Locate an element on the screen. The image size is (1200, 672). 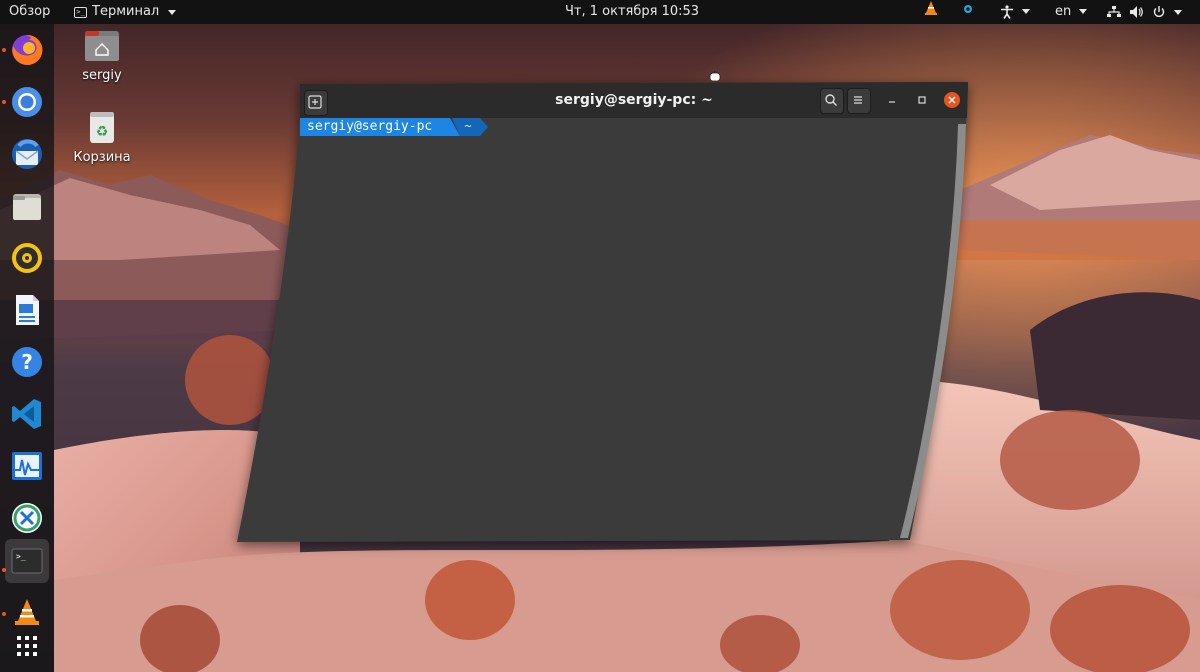
grab-cursor-icon is located at coordinates (715, 76).